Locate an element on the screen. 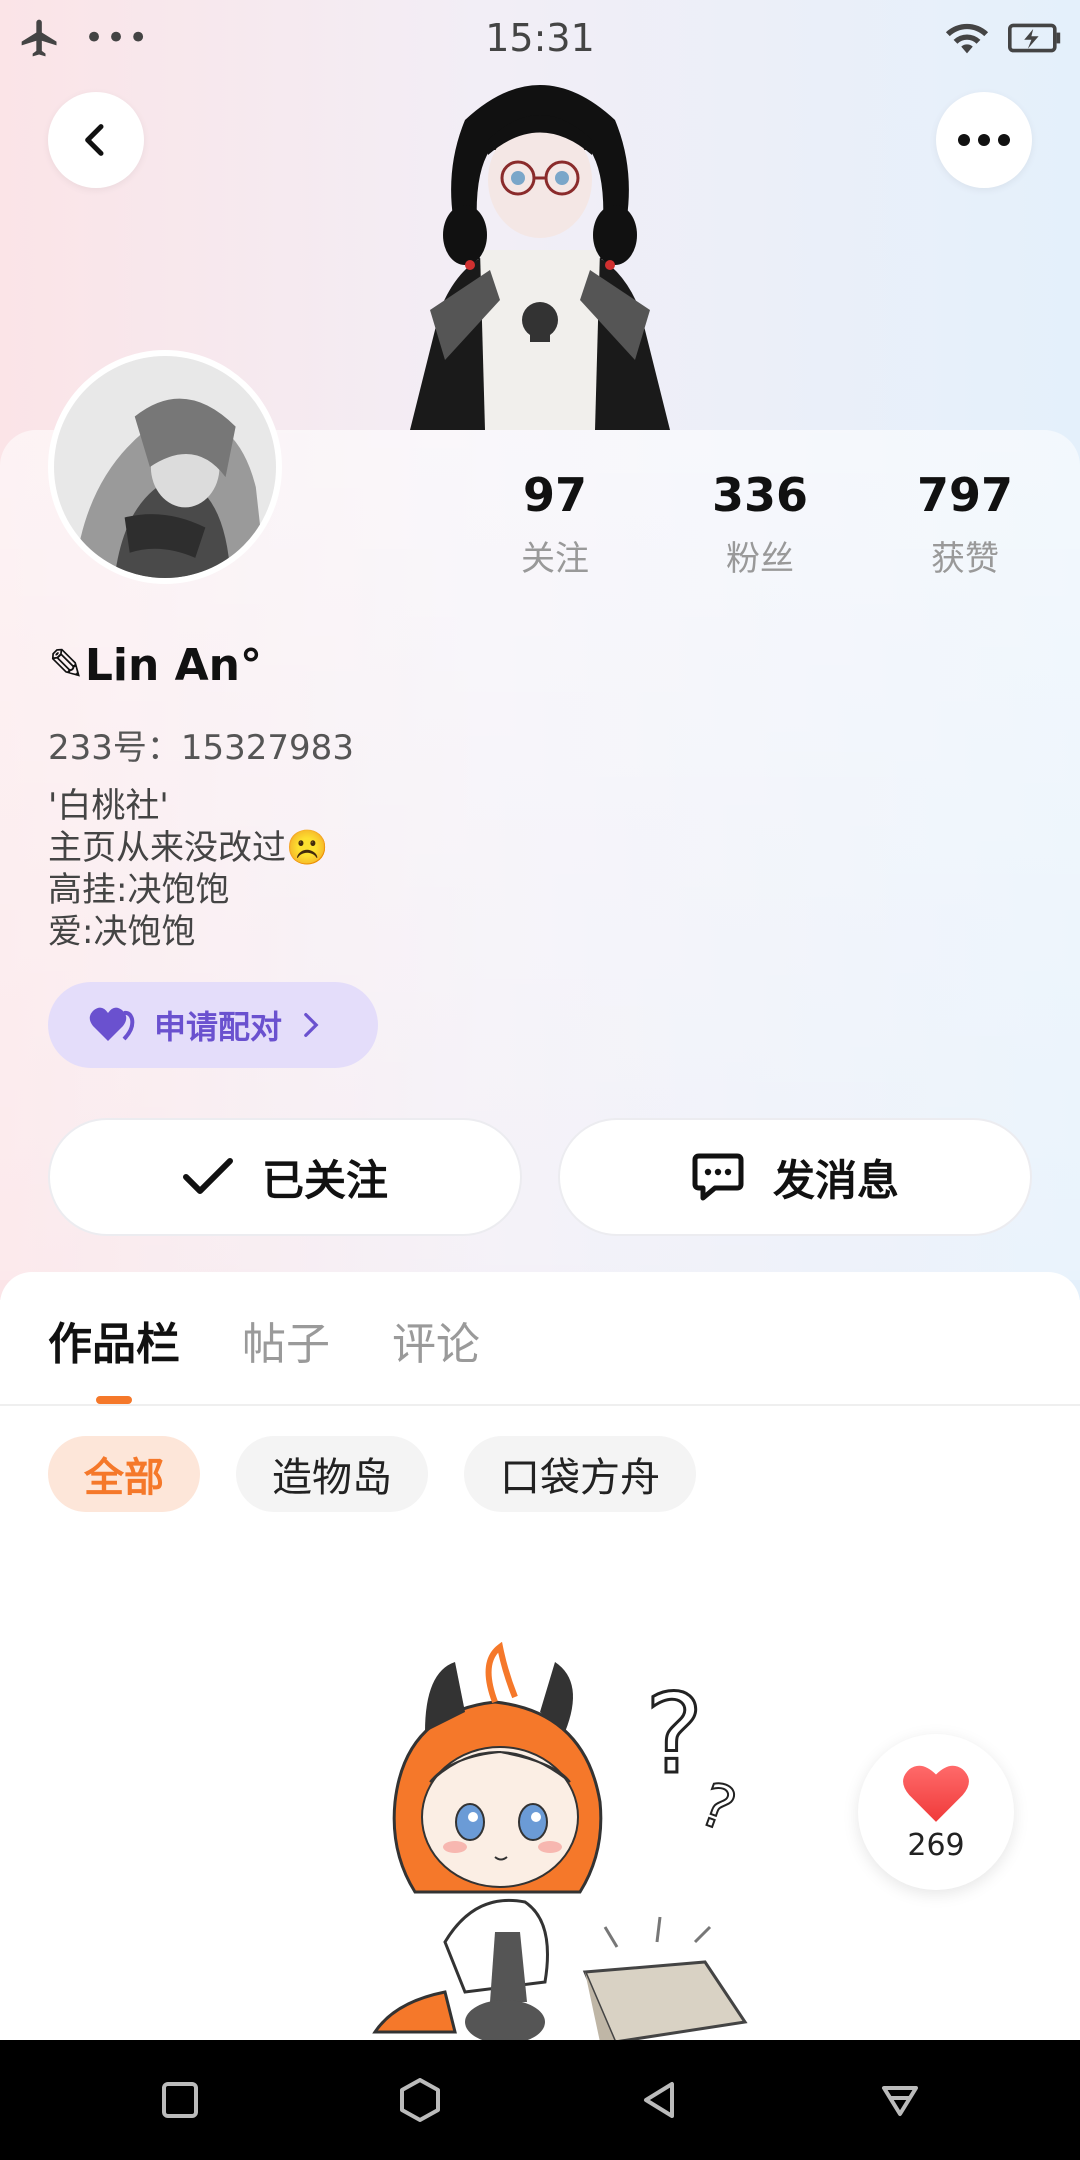  stat-fans: 336 粉丝 is located at coordinates (760, 524).